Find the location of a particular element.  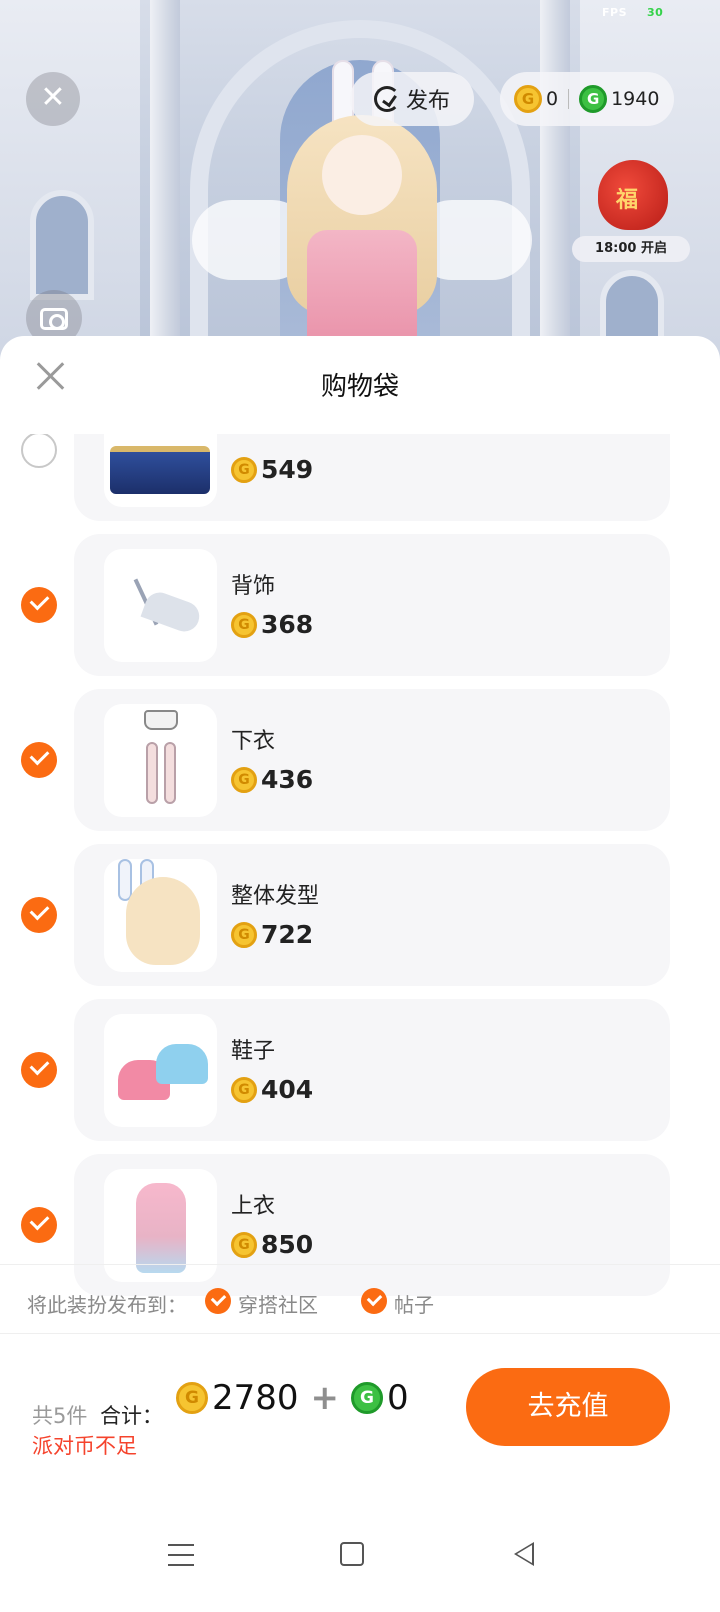

item-price: 368 is located at coordinates (272, 624).